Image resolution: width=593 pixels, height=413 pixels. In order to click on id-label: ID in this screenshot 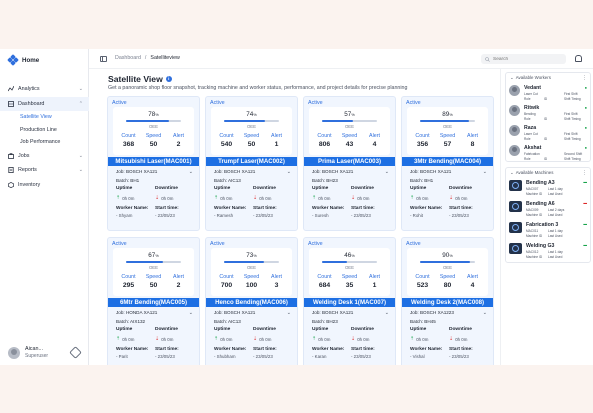, I will do `click(546, 119)`.